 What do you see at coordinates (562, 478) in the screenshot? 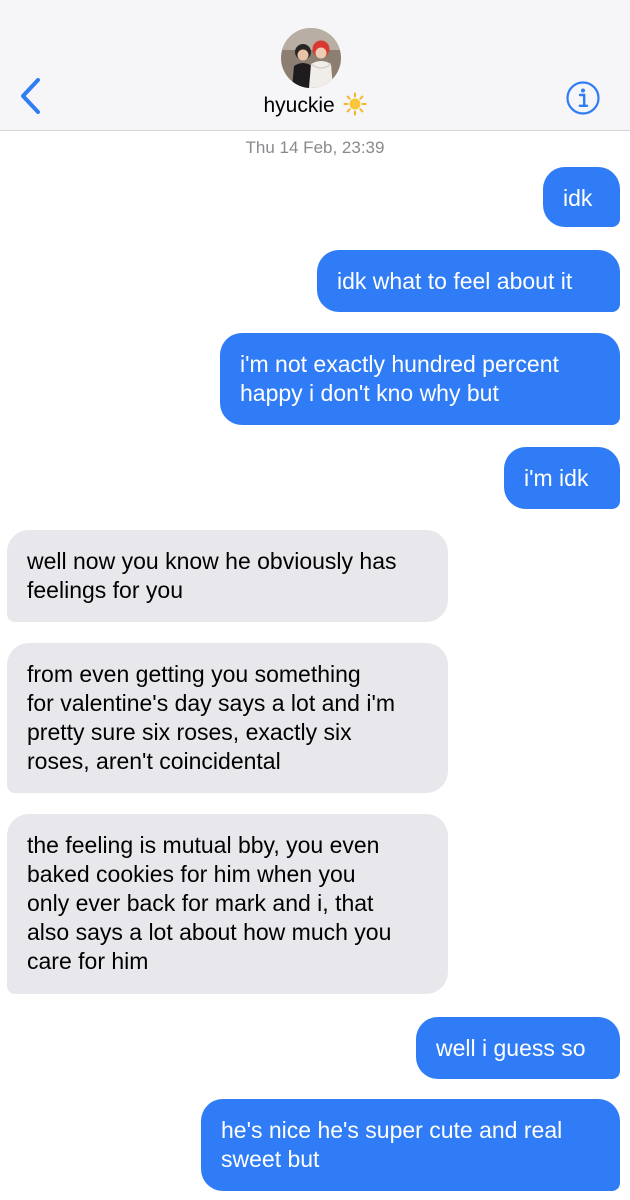
I see `sent-message: i'm idk` at bounding box center [562, 478].